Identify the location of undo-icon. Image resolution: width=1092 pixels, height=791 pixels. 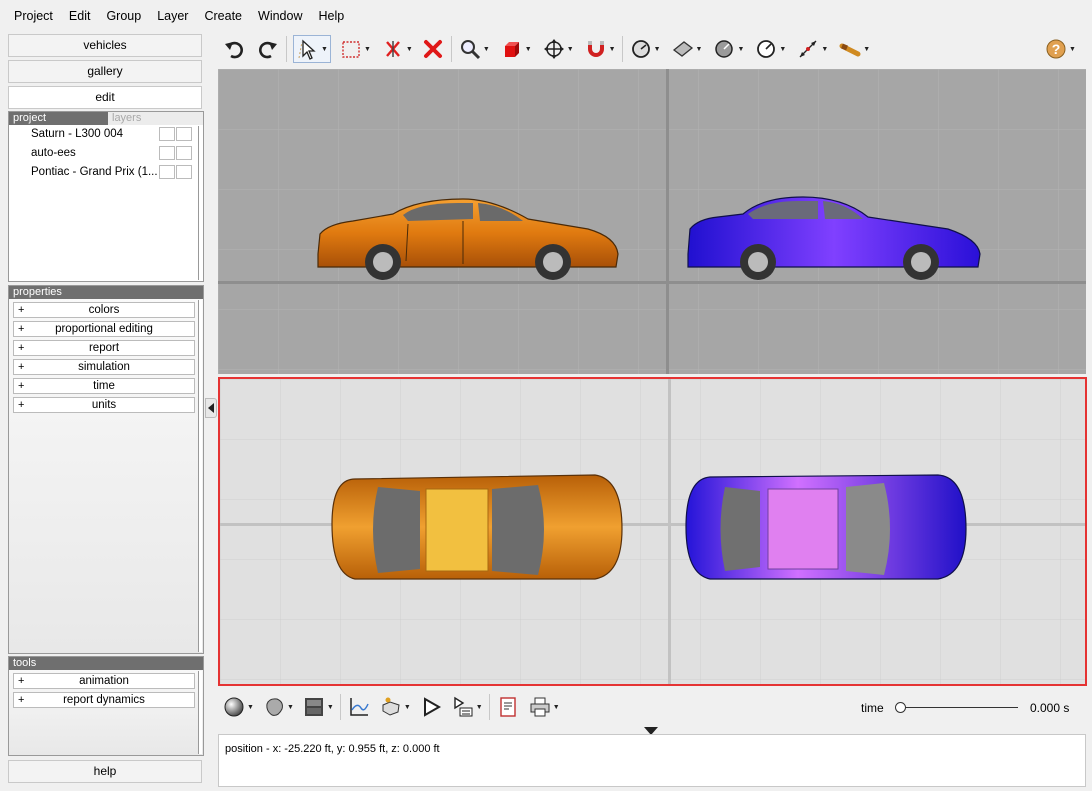
(234, 50).